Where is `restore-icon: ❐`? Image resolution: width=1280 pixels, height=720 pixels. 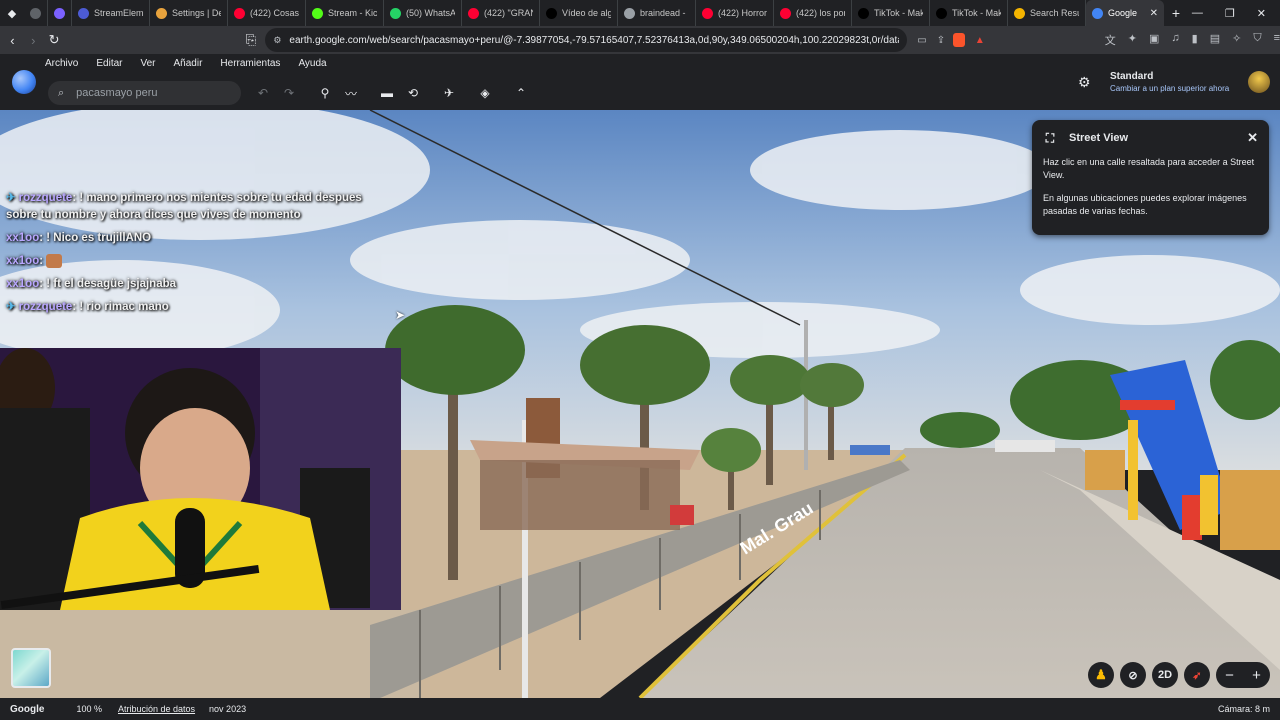 restore-icon: ❐ is located at coordinates (1230, 13).